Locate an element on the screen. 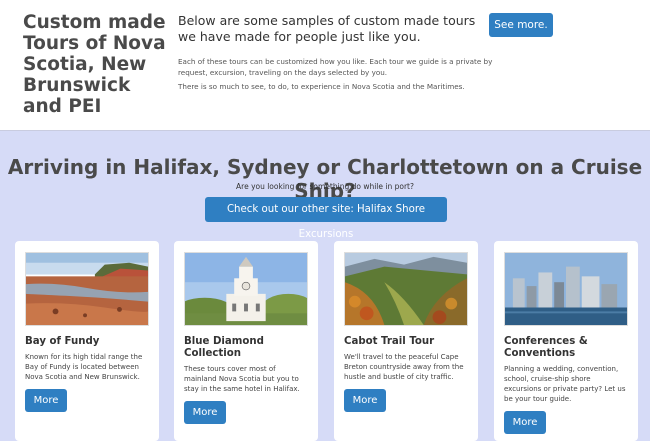 The width and height of the screenshot is (650, 441). city-skyline-photo is located at coordinates (566, 289).